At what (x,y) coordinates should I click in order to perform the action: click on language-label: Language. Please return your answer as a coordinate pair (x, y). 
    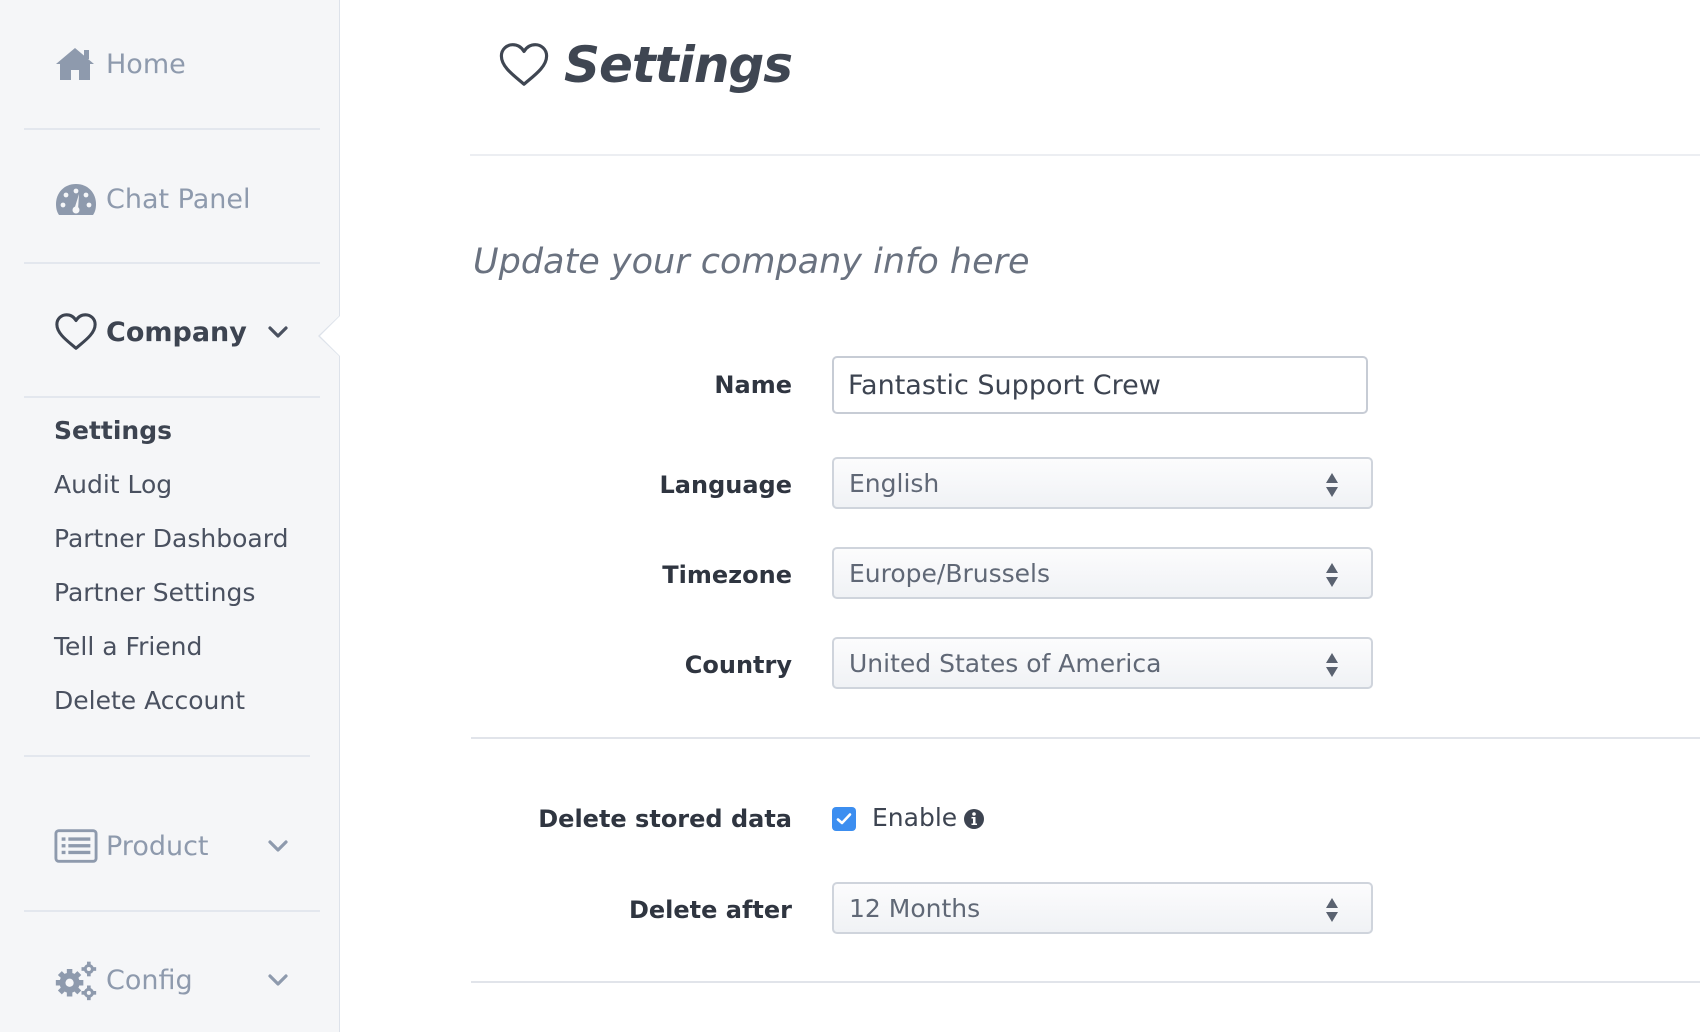
    Looking at the image, I should click on (726, 485).